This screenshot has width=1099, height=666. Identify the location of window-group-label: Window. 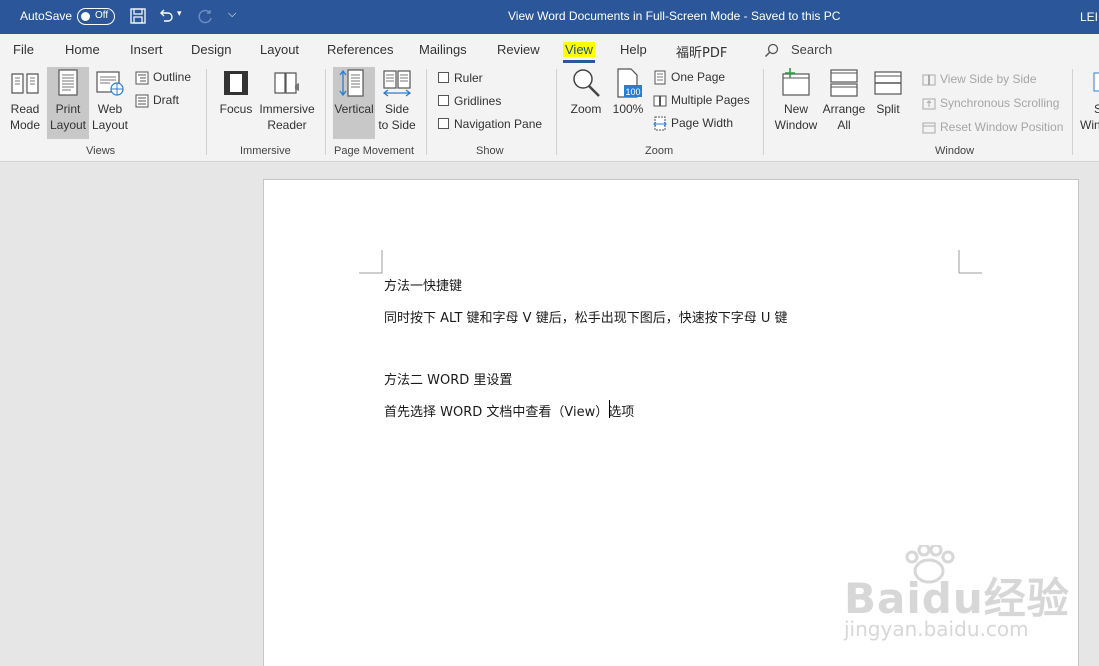
(955, 151).